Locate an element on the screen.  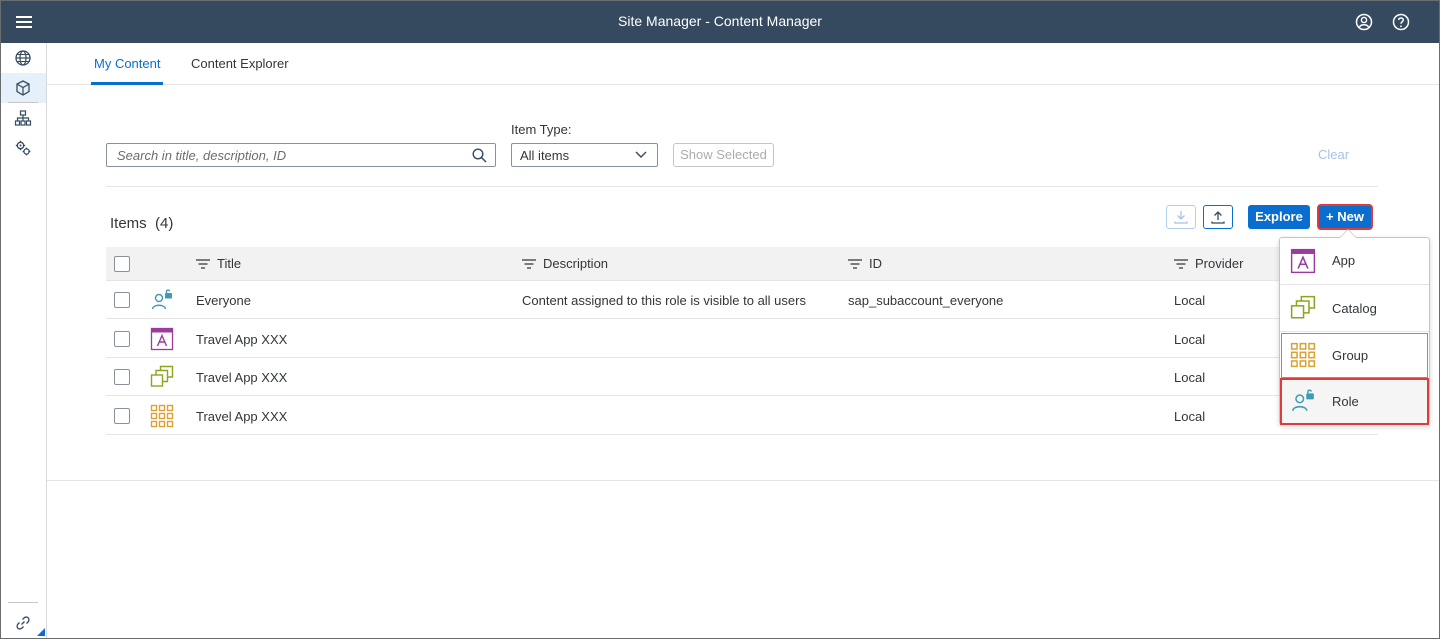
table-header: Title Description ID Provider is located at coordinates (742, 264).